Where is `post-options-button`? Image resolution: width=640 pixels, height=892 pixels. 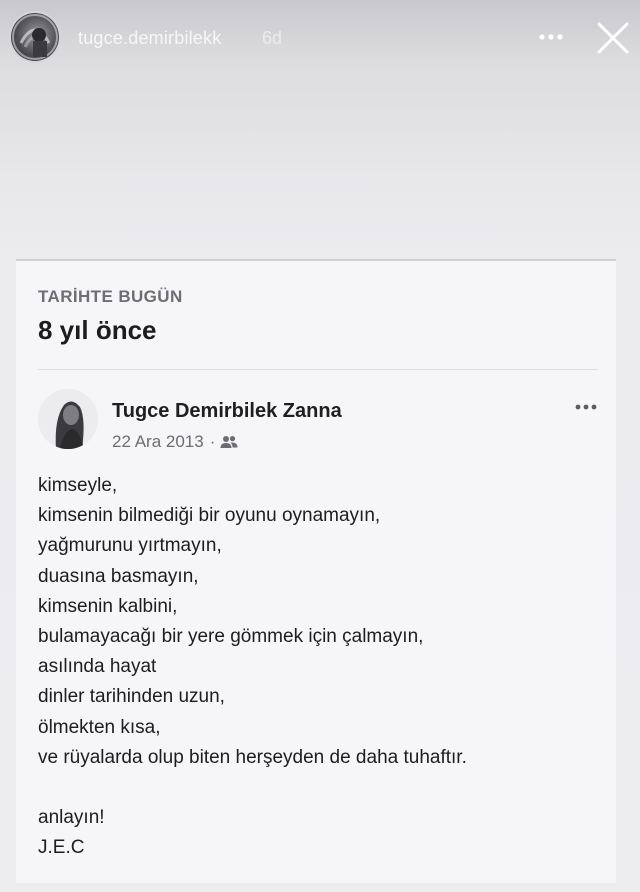
post-options-button is located at coordinates (588, 407).